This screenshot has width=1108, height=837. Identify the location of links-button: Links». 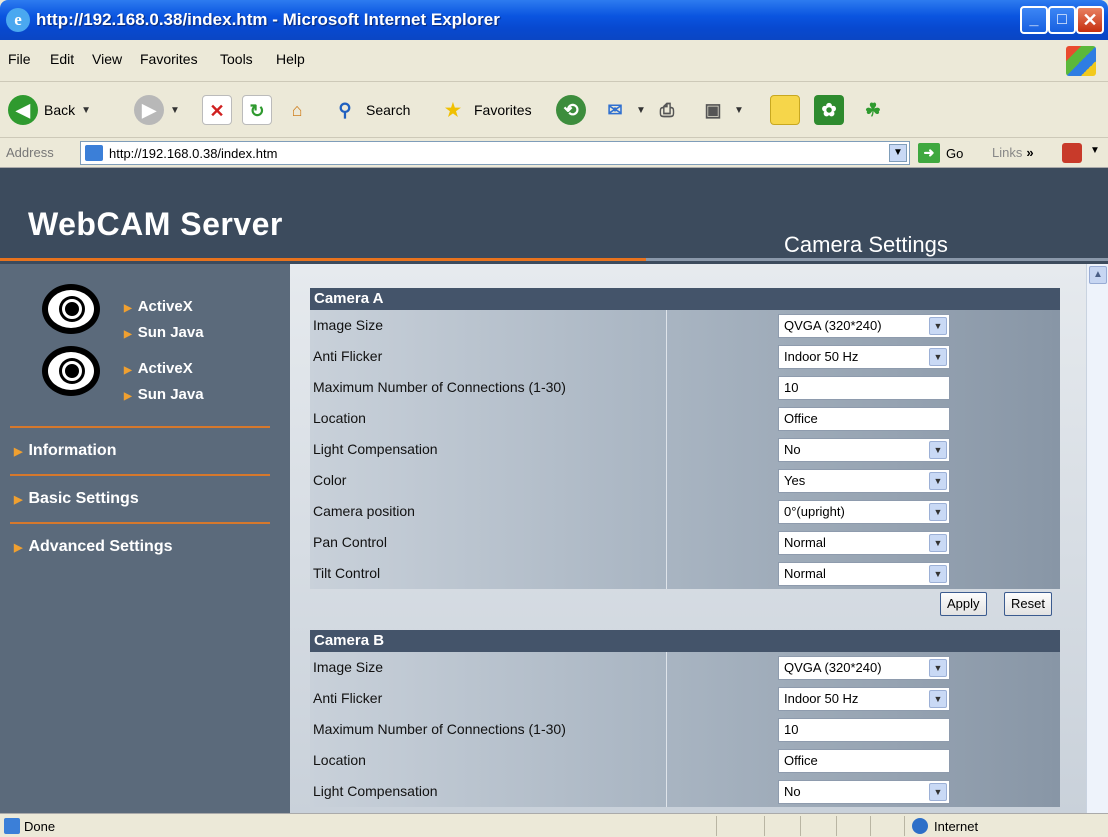
(1013, 152).